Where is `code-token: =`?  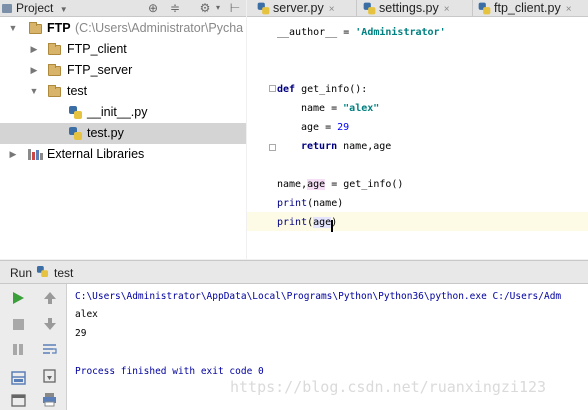
code-token: = is located at coordinates (346, 32).